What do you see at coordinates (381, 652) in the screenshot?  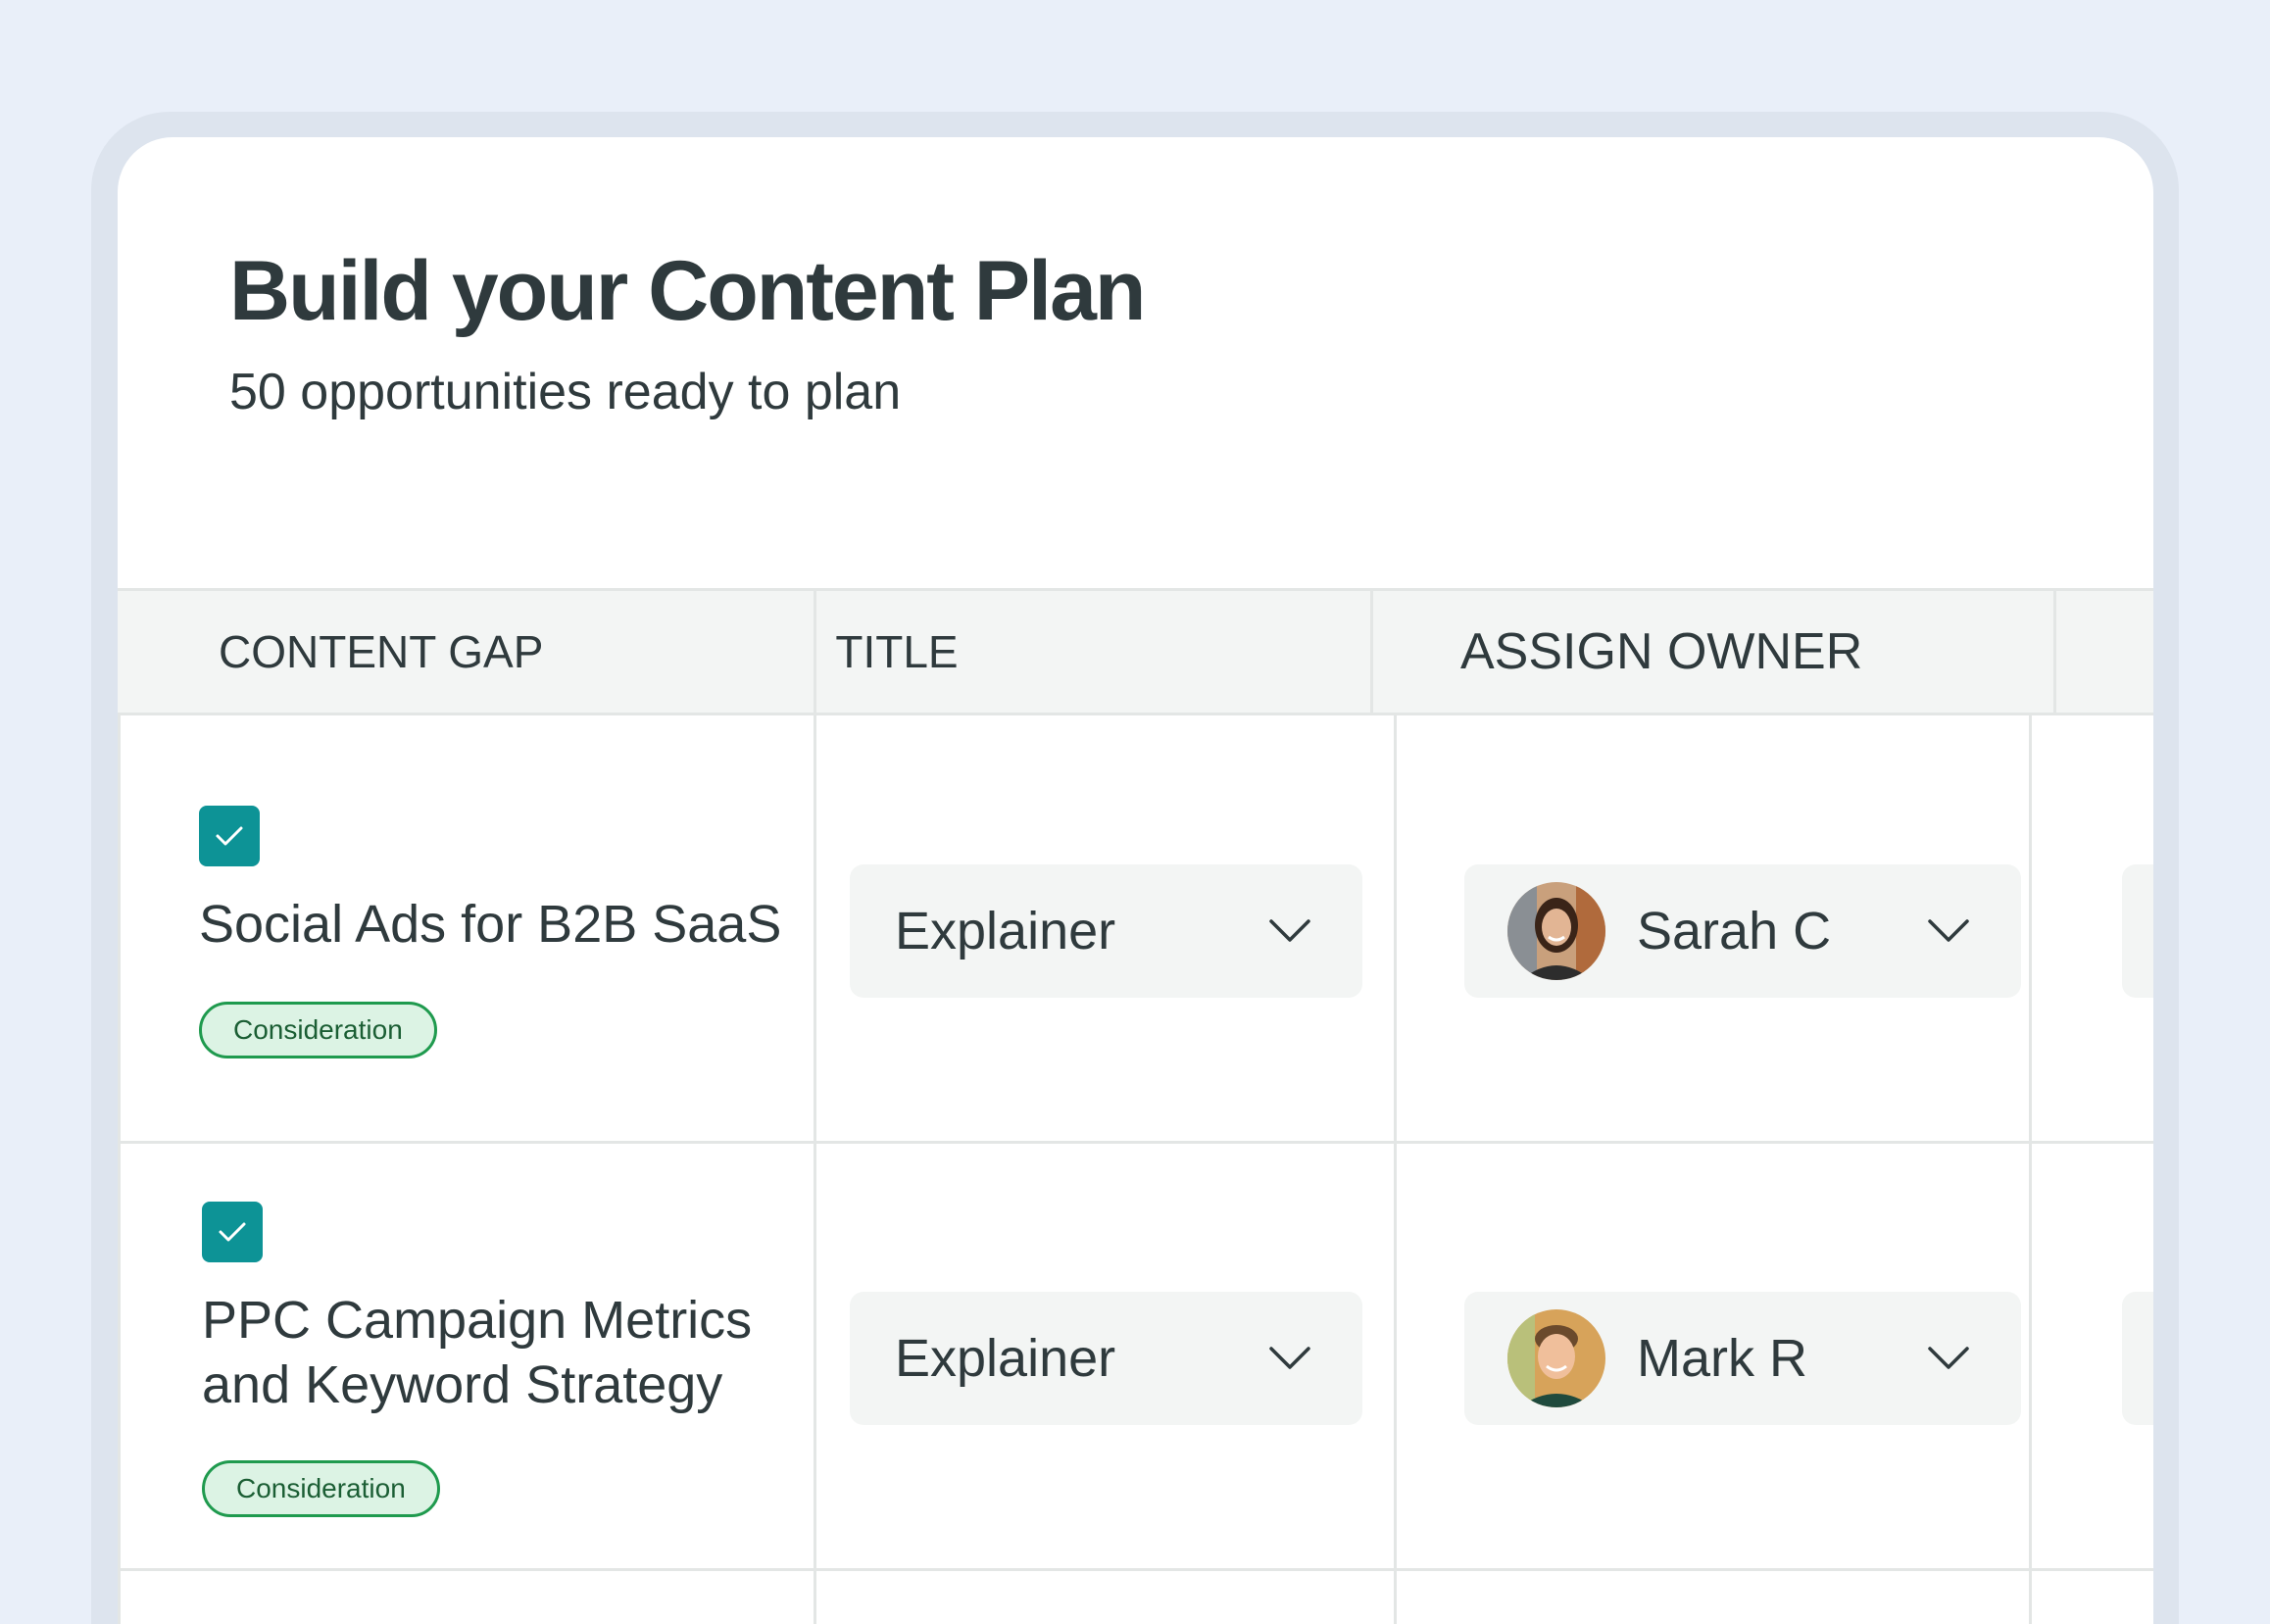 I see `column-header-content-gap: CONTENT GAP` at bounding box center [381, 652].